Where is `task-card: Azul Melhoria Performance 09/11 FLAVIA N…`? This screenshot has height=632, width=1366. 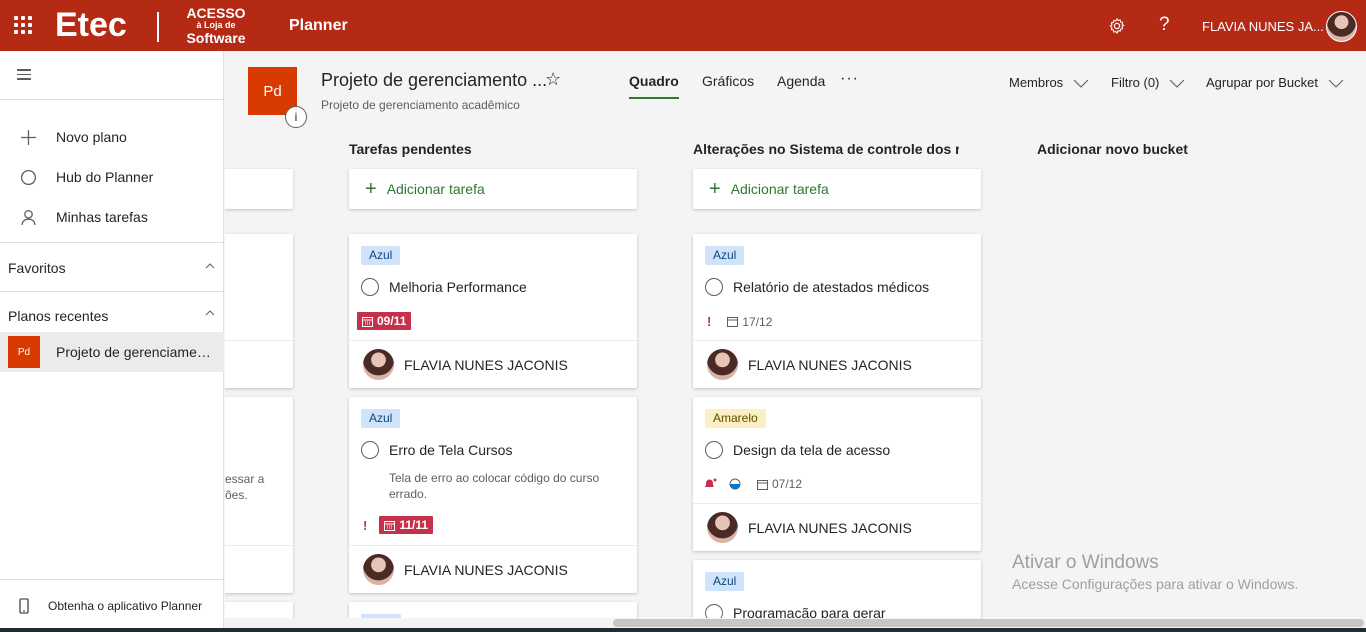 task-card: Azul Melhoria Performance 09/11 FLAVIA N… is located at coordinates (493, 311).